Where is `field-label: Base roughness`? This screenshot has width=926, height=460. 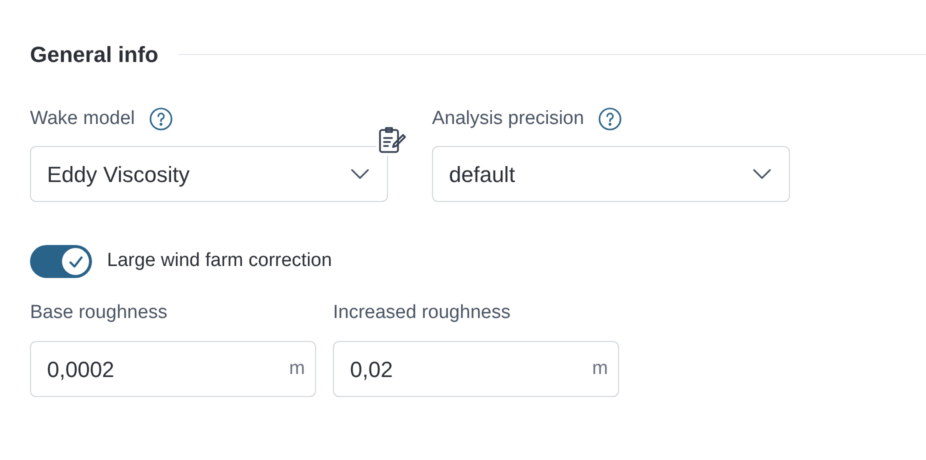
field-label: Base roughness is located at coordinates (99, 313).